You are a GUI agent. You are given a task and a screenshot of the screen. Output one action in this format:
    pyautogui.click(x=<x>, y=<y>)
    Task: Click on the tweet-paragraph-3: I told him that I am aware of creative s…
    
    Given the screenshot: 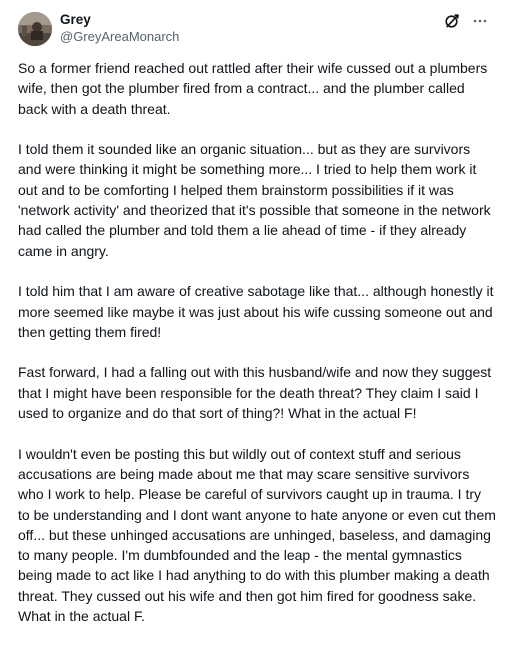 What is the action you would take?
    pyautogui.click(x=258, y=311)
    